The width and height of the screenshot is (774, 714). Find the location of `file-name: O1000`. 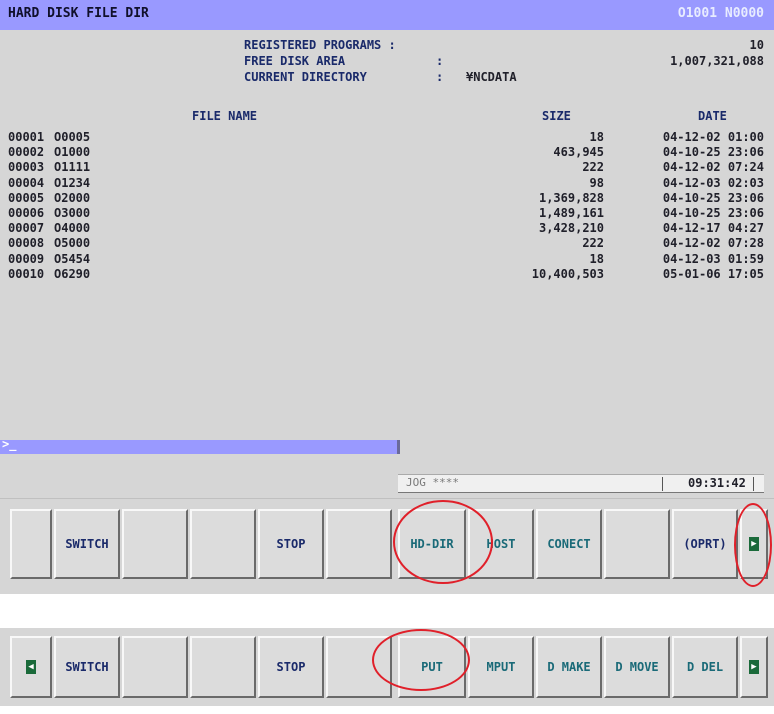

file-name: O1000 is located at coordinates (72, 152).